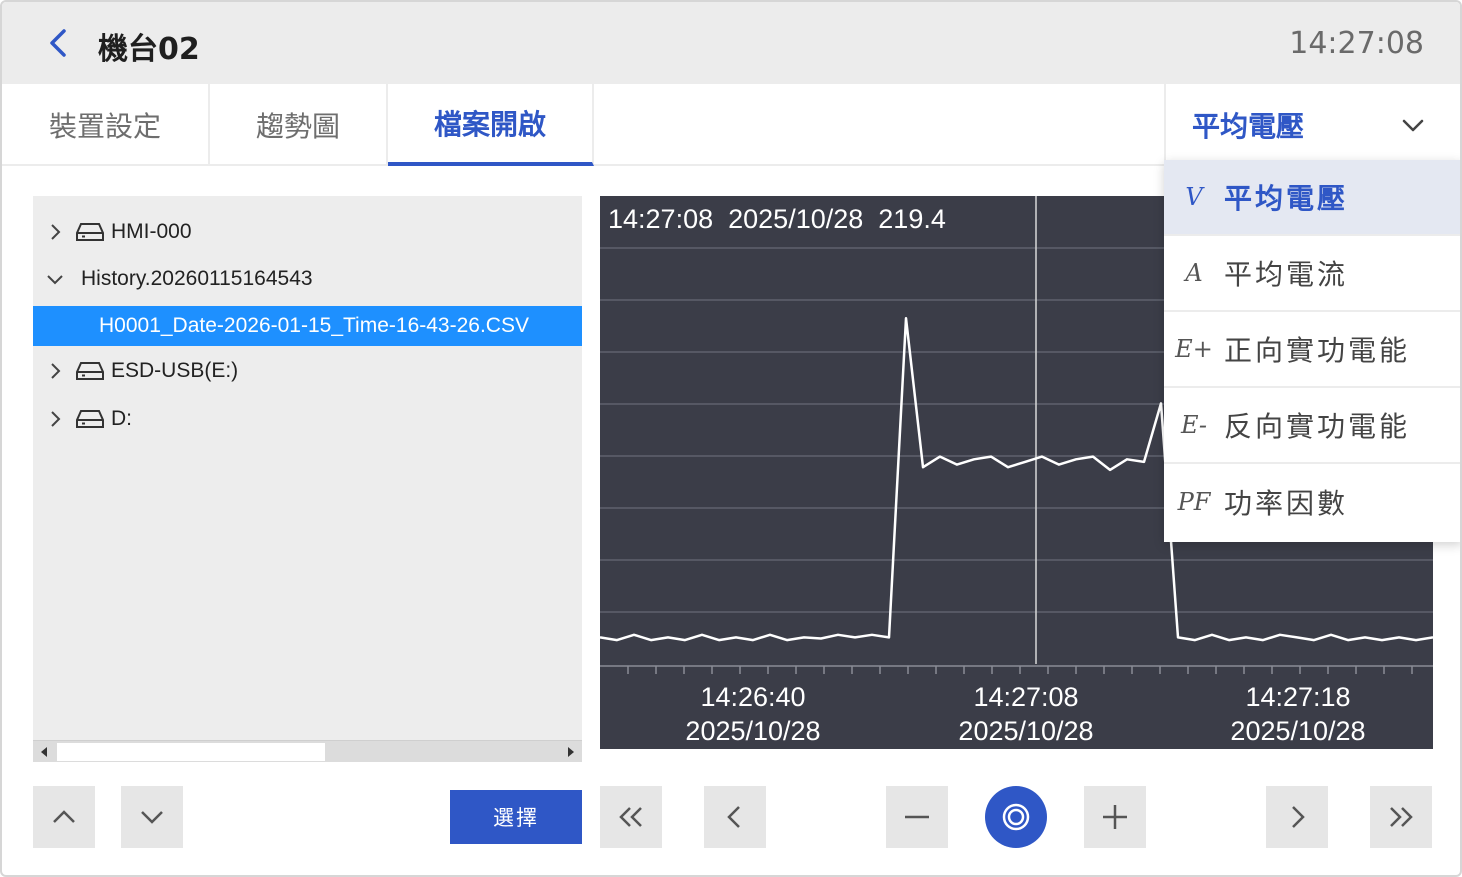 The height and width of the screenshot is (877, 1462). Describe the element at coordinates (661, 219) in the screenshot. I see `readout-time: 14:27:08` at that location.